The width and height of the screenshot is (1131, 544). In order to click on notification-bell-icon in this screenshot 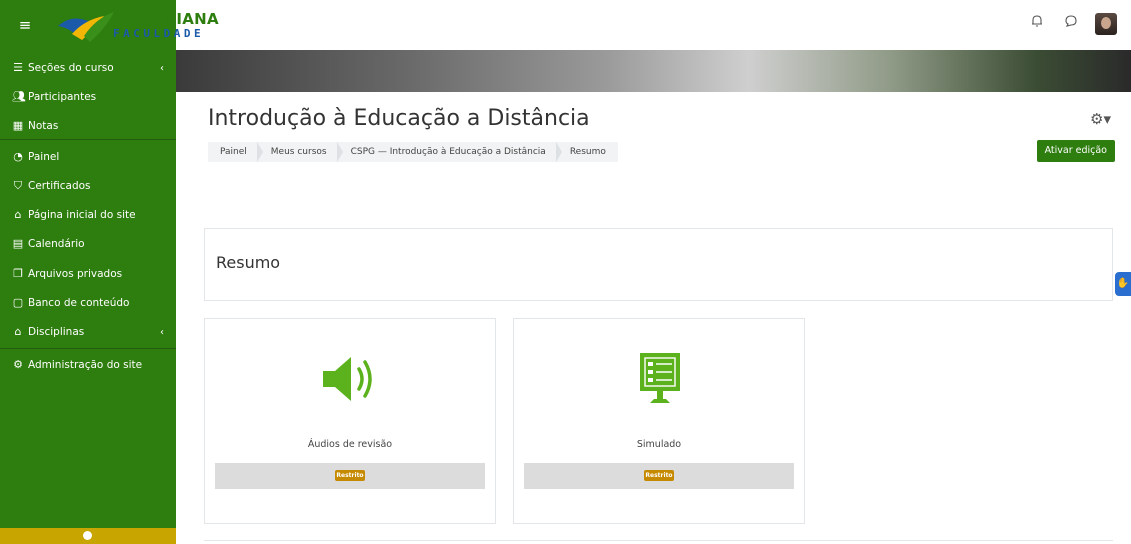, I will do `click(1037, 24)`.